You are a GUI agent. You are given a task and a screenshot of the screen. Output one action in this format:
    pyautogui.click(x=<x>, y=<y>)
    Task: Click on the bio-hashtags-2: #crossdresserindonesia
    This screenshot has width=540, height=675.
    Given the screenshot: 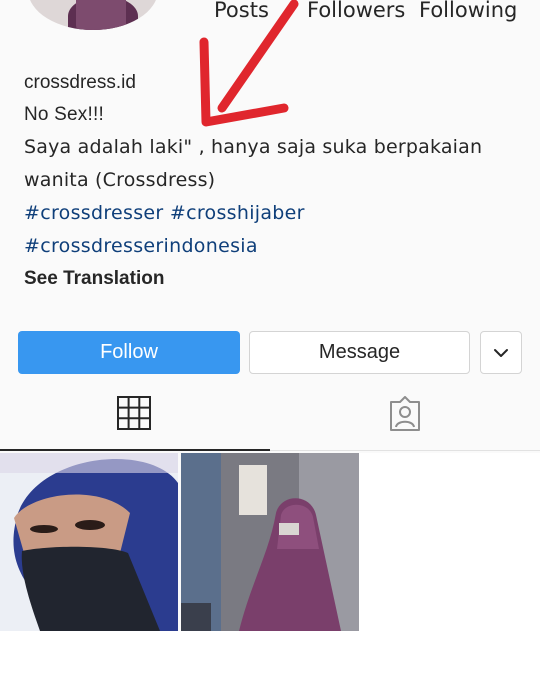 What is the action you would take?
    pyautogui.click(x=141, y=246)
    